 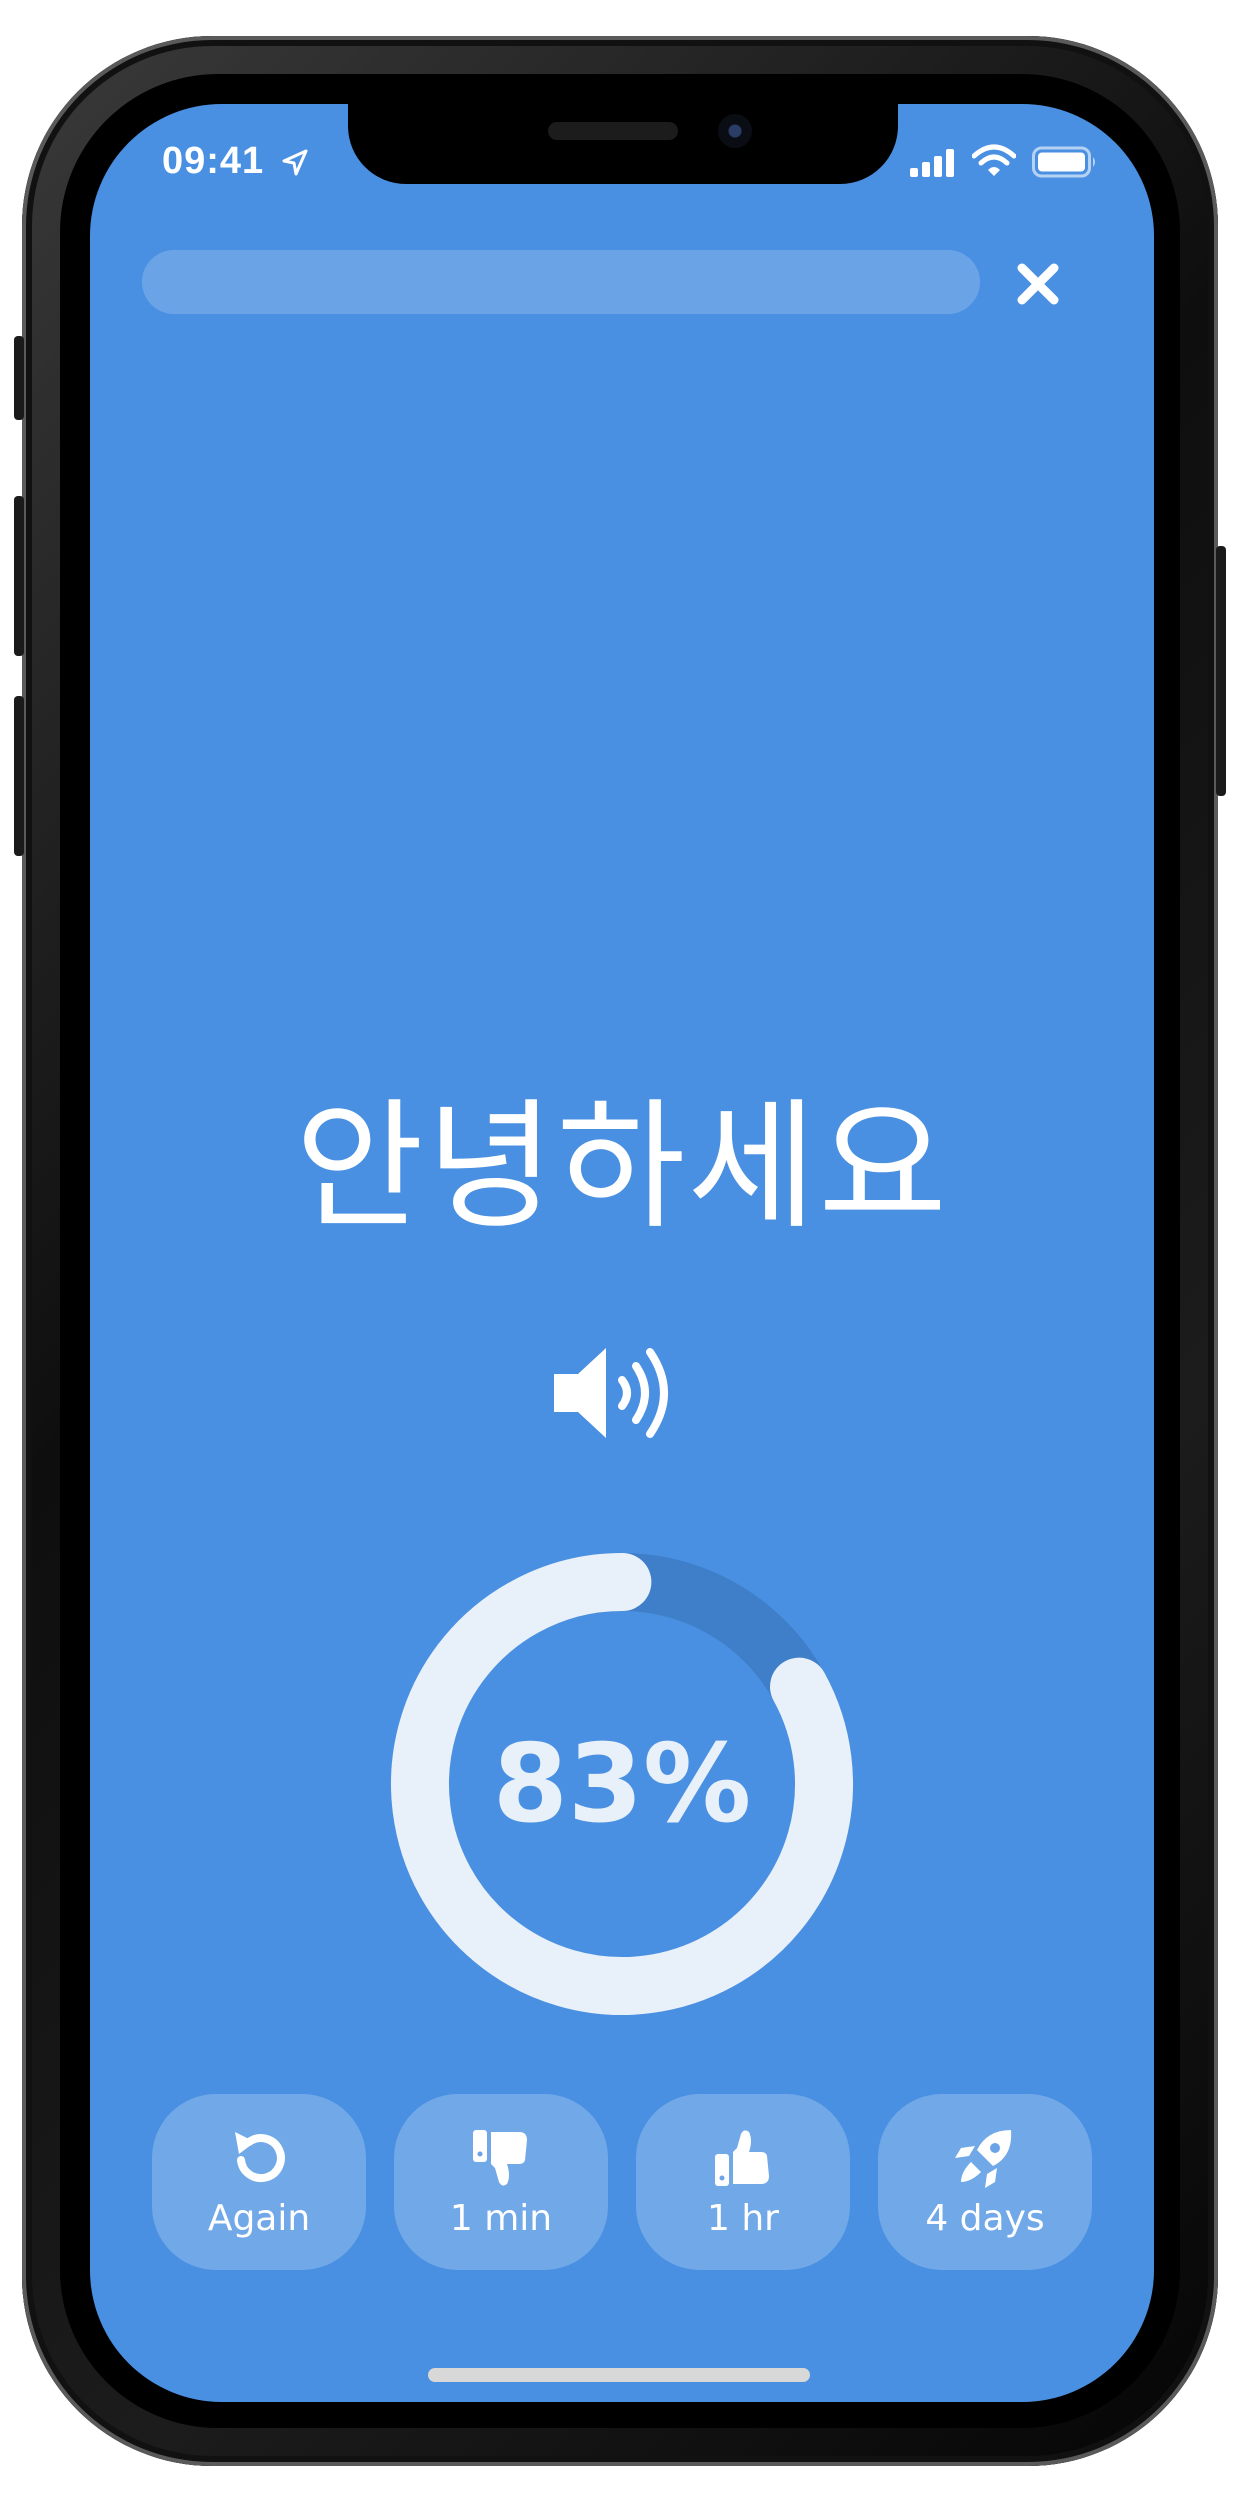 What do you see at coordinates (622, 2182) in the screenshot?
I see `answer-buttons: Again 1 min 1 hr 4 days` at bounding box center [622, 2182].